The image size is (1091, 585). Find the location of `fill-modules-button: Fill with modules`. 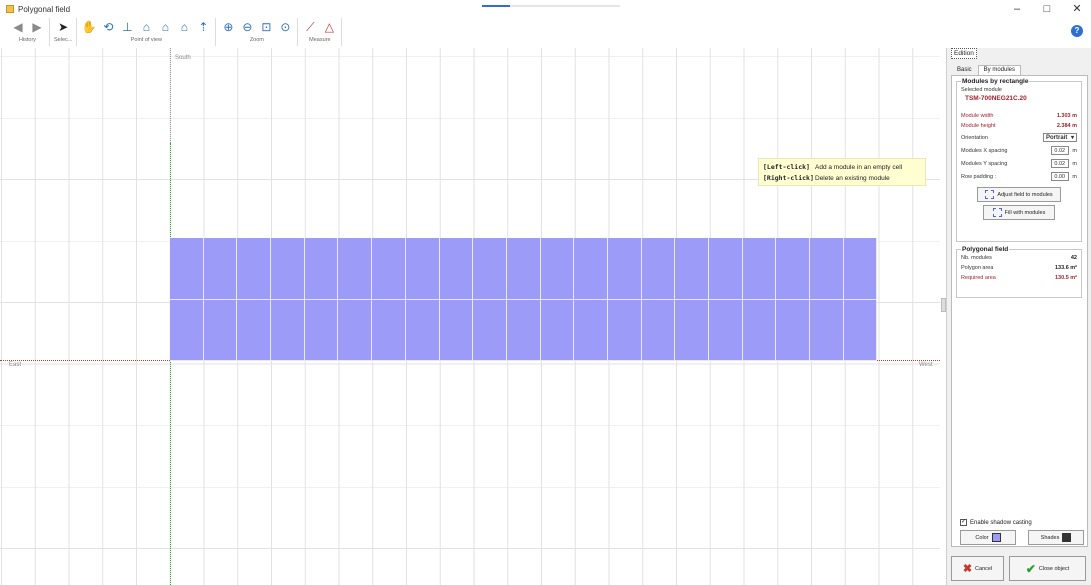

fill-modules-button: Fill with modules is located at coordinates (1019, 212).